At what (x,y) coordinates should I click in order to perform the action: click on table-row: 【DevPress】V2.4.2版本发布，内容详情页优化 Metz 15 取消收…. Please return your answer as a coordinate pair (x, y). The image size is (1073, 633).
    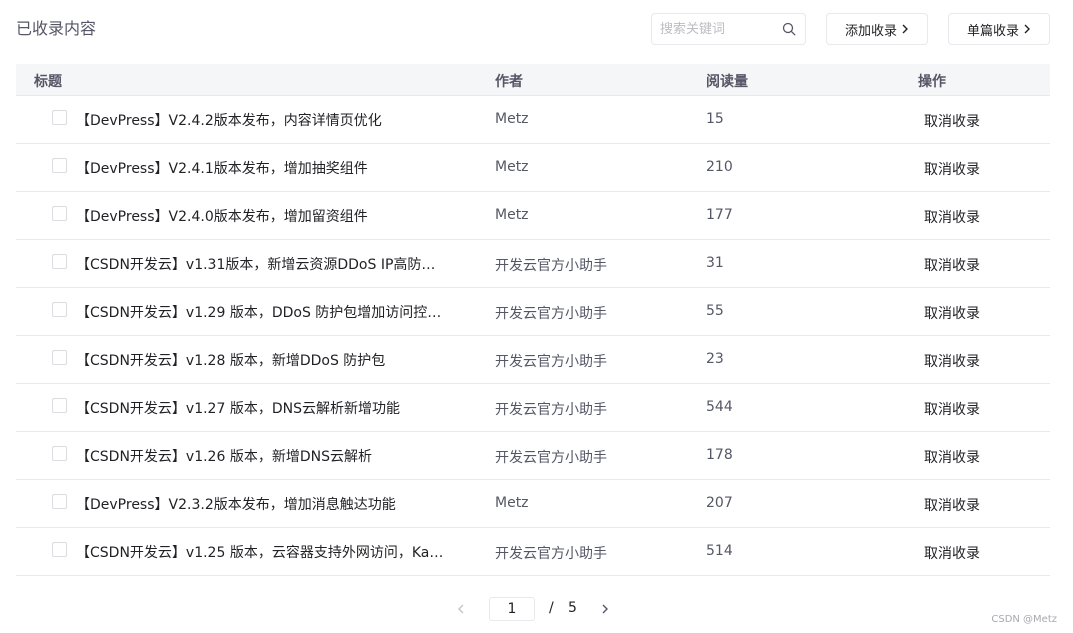
    Looking at the image, I should click on (533, 120).